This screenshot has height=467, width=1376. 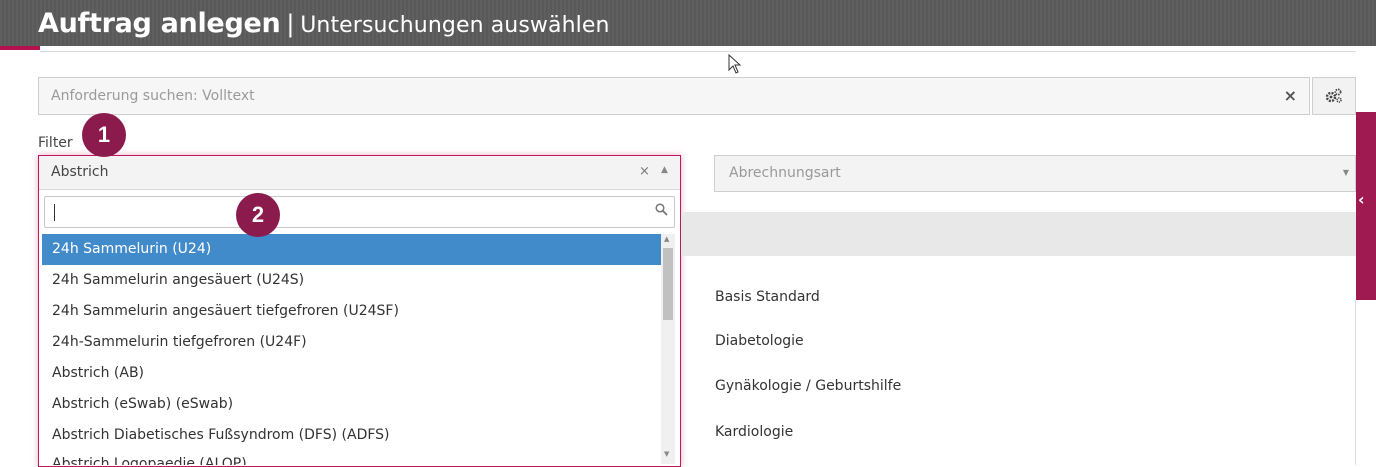 I want to click on filter-option: 24h Sammelurin (U24), so click(x=352, y=249).